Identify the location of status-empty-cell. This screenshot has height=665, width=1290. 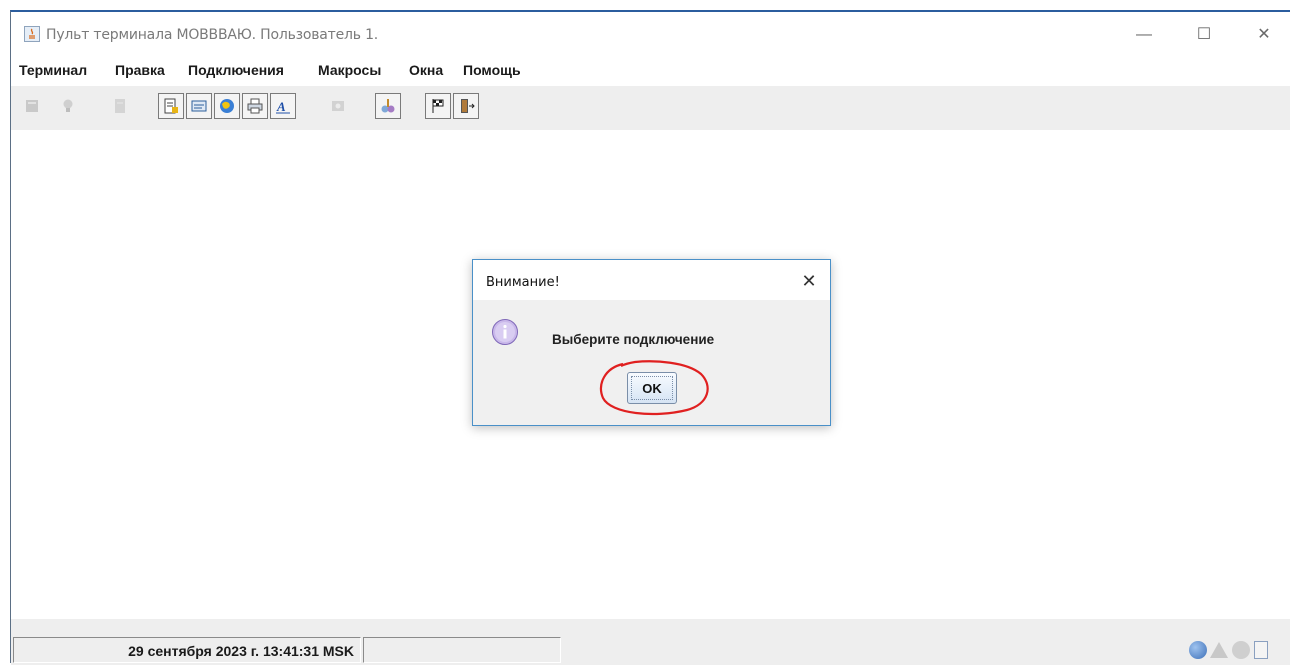
(462, 650).